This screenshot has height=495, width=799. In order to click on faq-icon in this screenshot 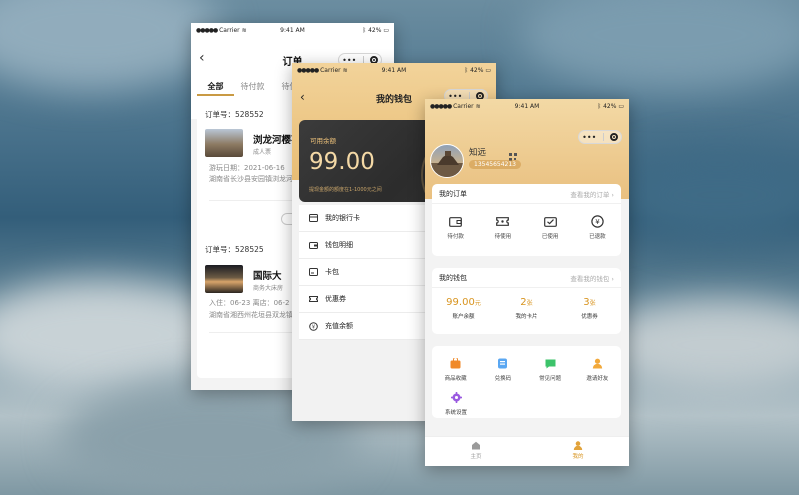, I will do `click(550, 363)`.